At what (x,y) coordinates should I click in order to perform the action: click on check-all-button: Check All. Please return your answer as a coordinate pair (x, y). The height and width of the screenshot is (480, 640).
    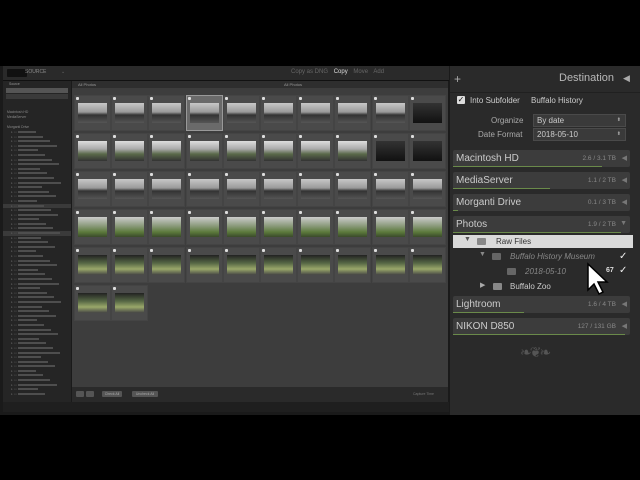
    Looking at the image, I should click on (112, 394).